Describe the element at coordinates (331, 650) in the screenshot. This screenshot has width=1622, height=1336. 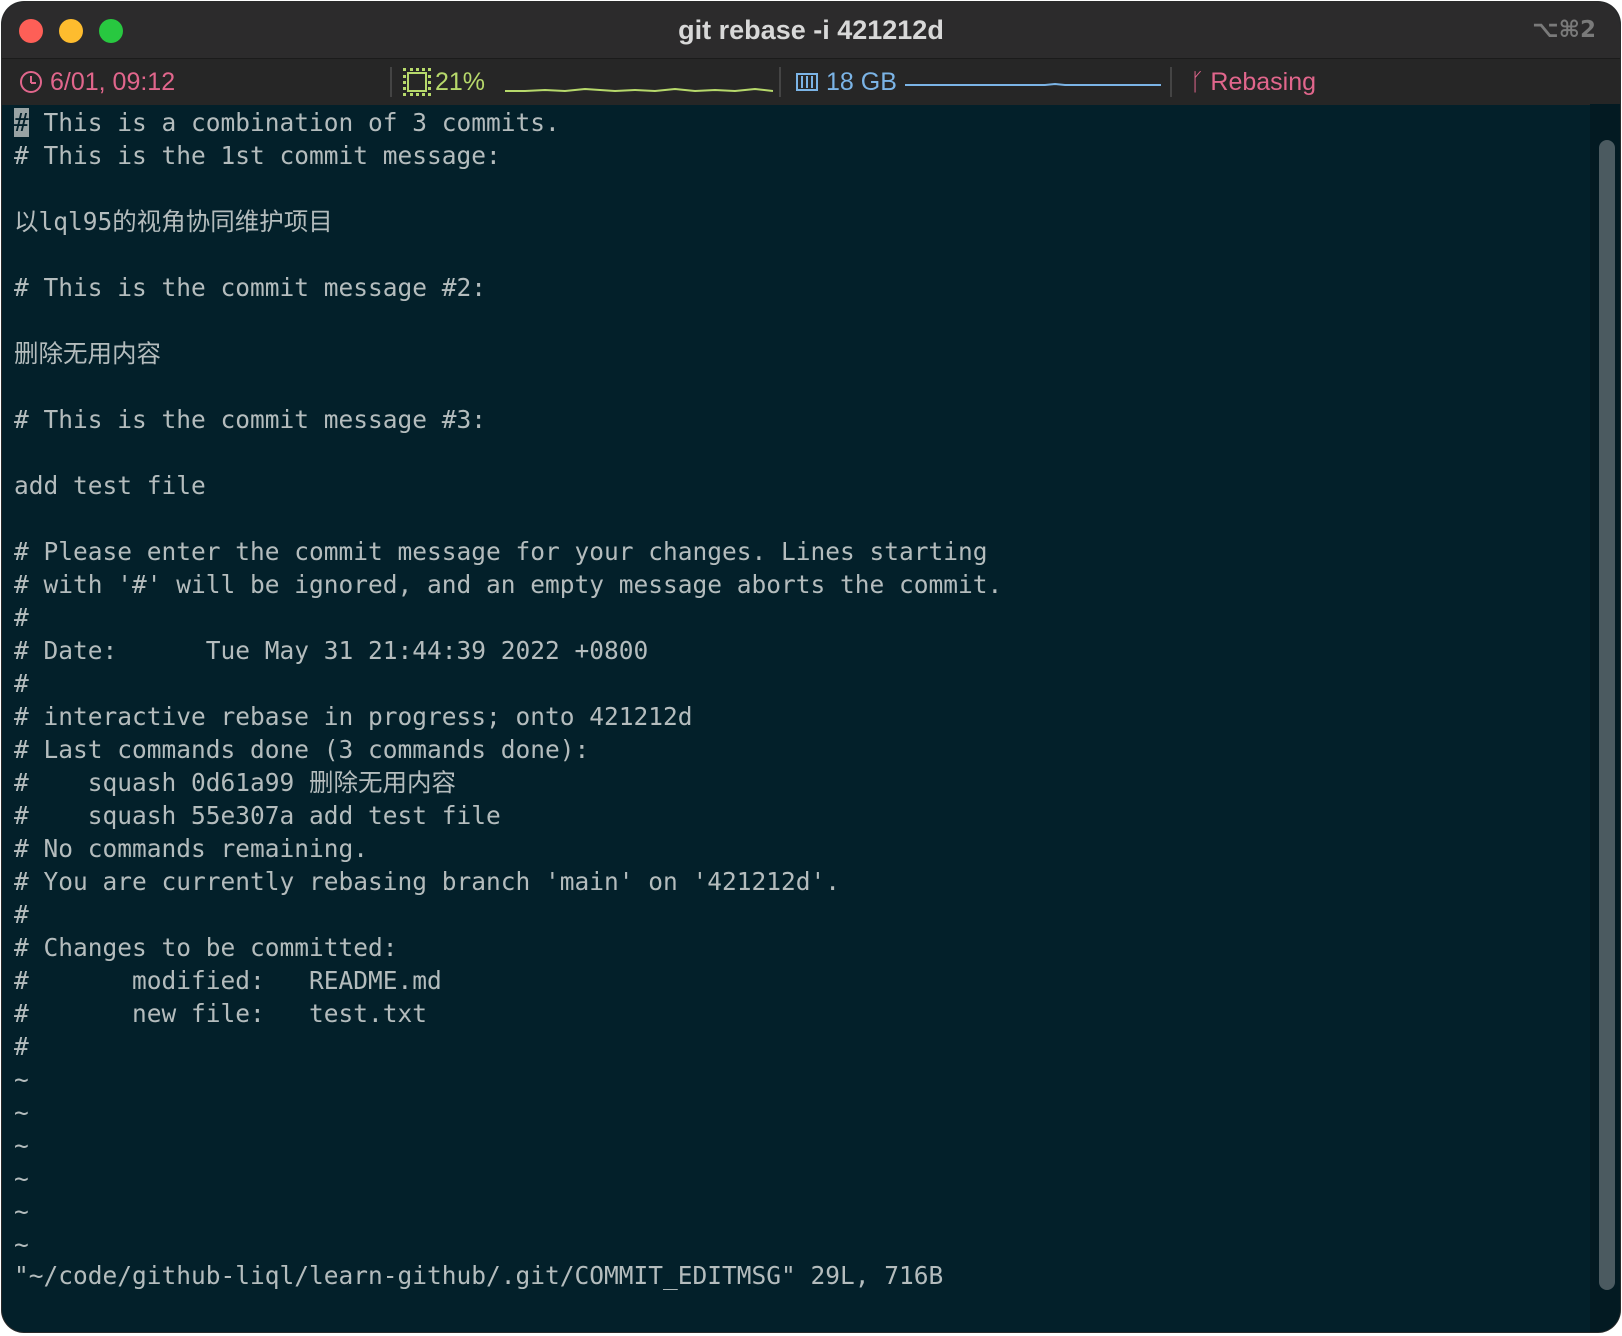
I see `editor-line: # Date: Tue May 31 21:44:39 2022 +0800` at that location.